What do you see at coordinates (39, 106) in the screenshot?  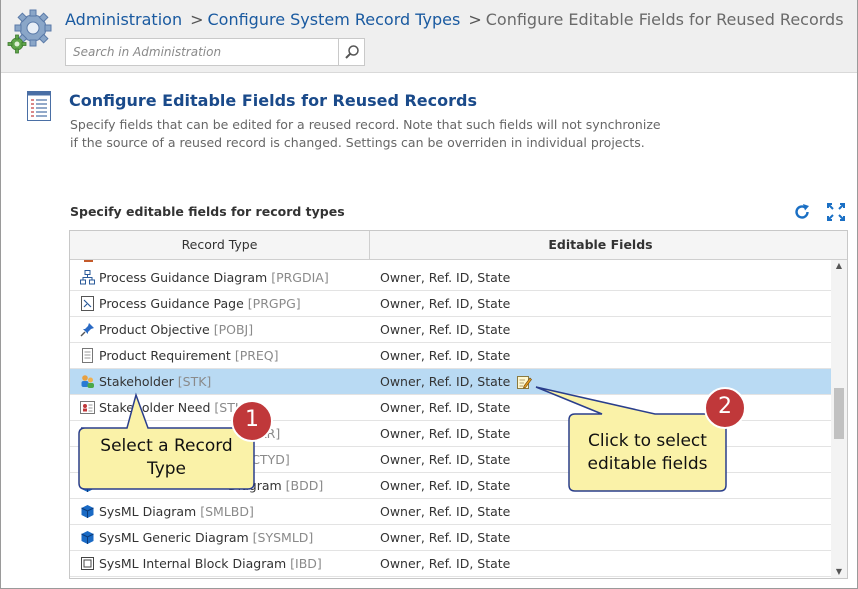 I see `list-page-icon` at bounding box center [39, 106].